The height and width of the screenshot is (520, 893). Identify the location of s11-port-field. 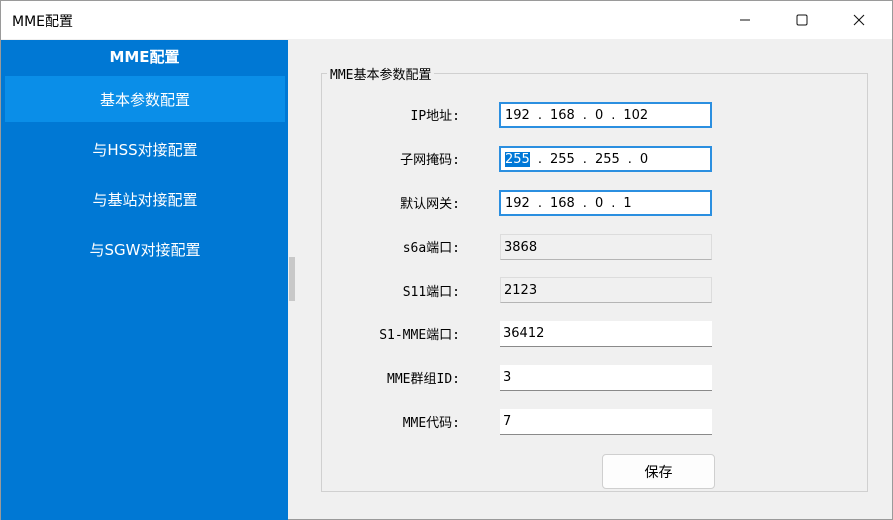
(606, 290).